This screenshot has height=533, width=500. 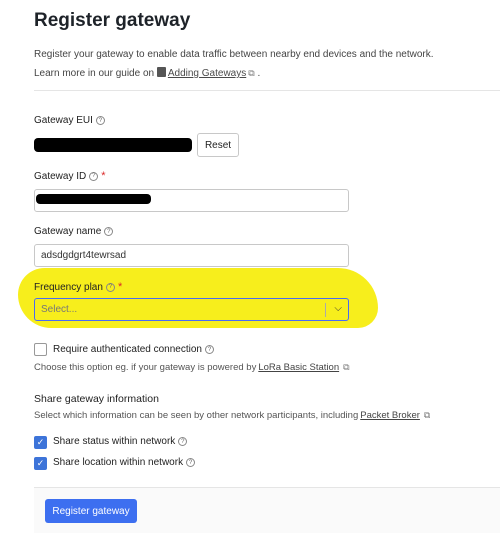 I want to click on share-location-label-text: Share location within network, so click(x=118, y=462).